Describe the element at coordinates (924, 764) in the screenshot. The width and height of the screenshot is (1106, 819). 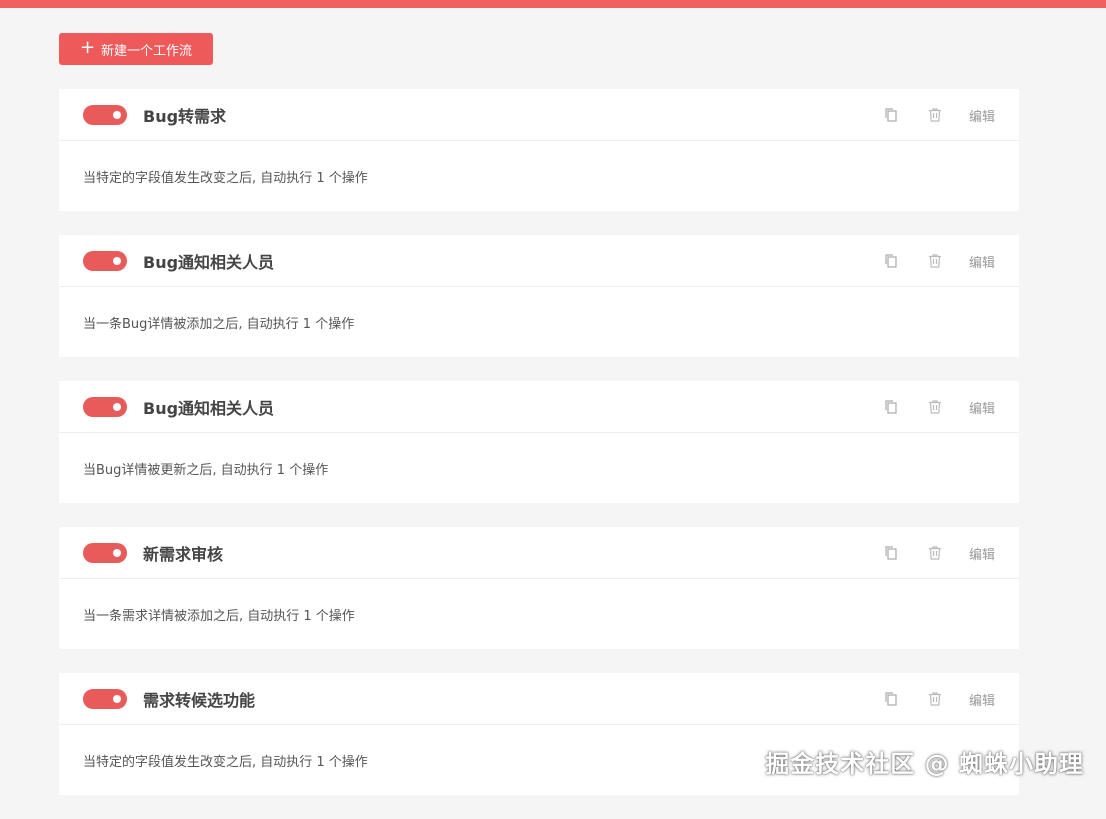
I see `watermark: 掘金技术社区 @ 蜘蛛小助理` at that location.